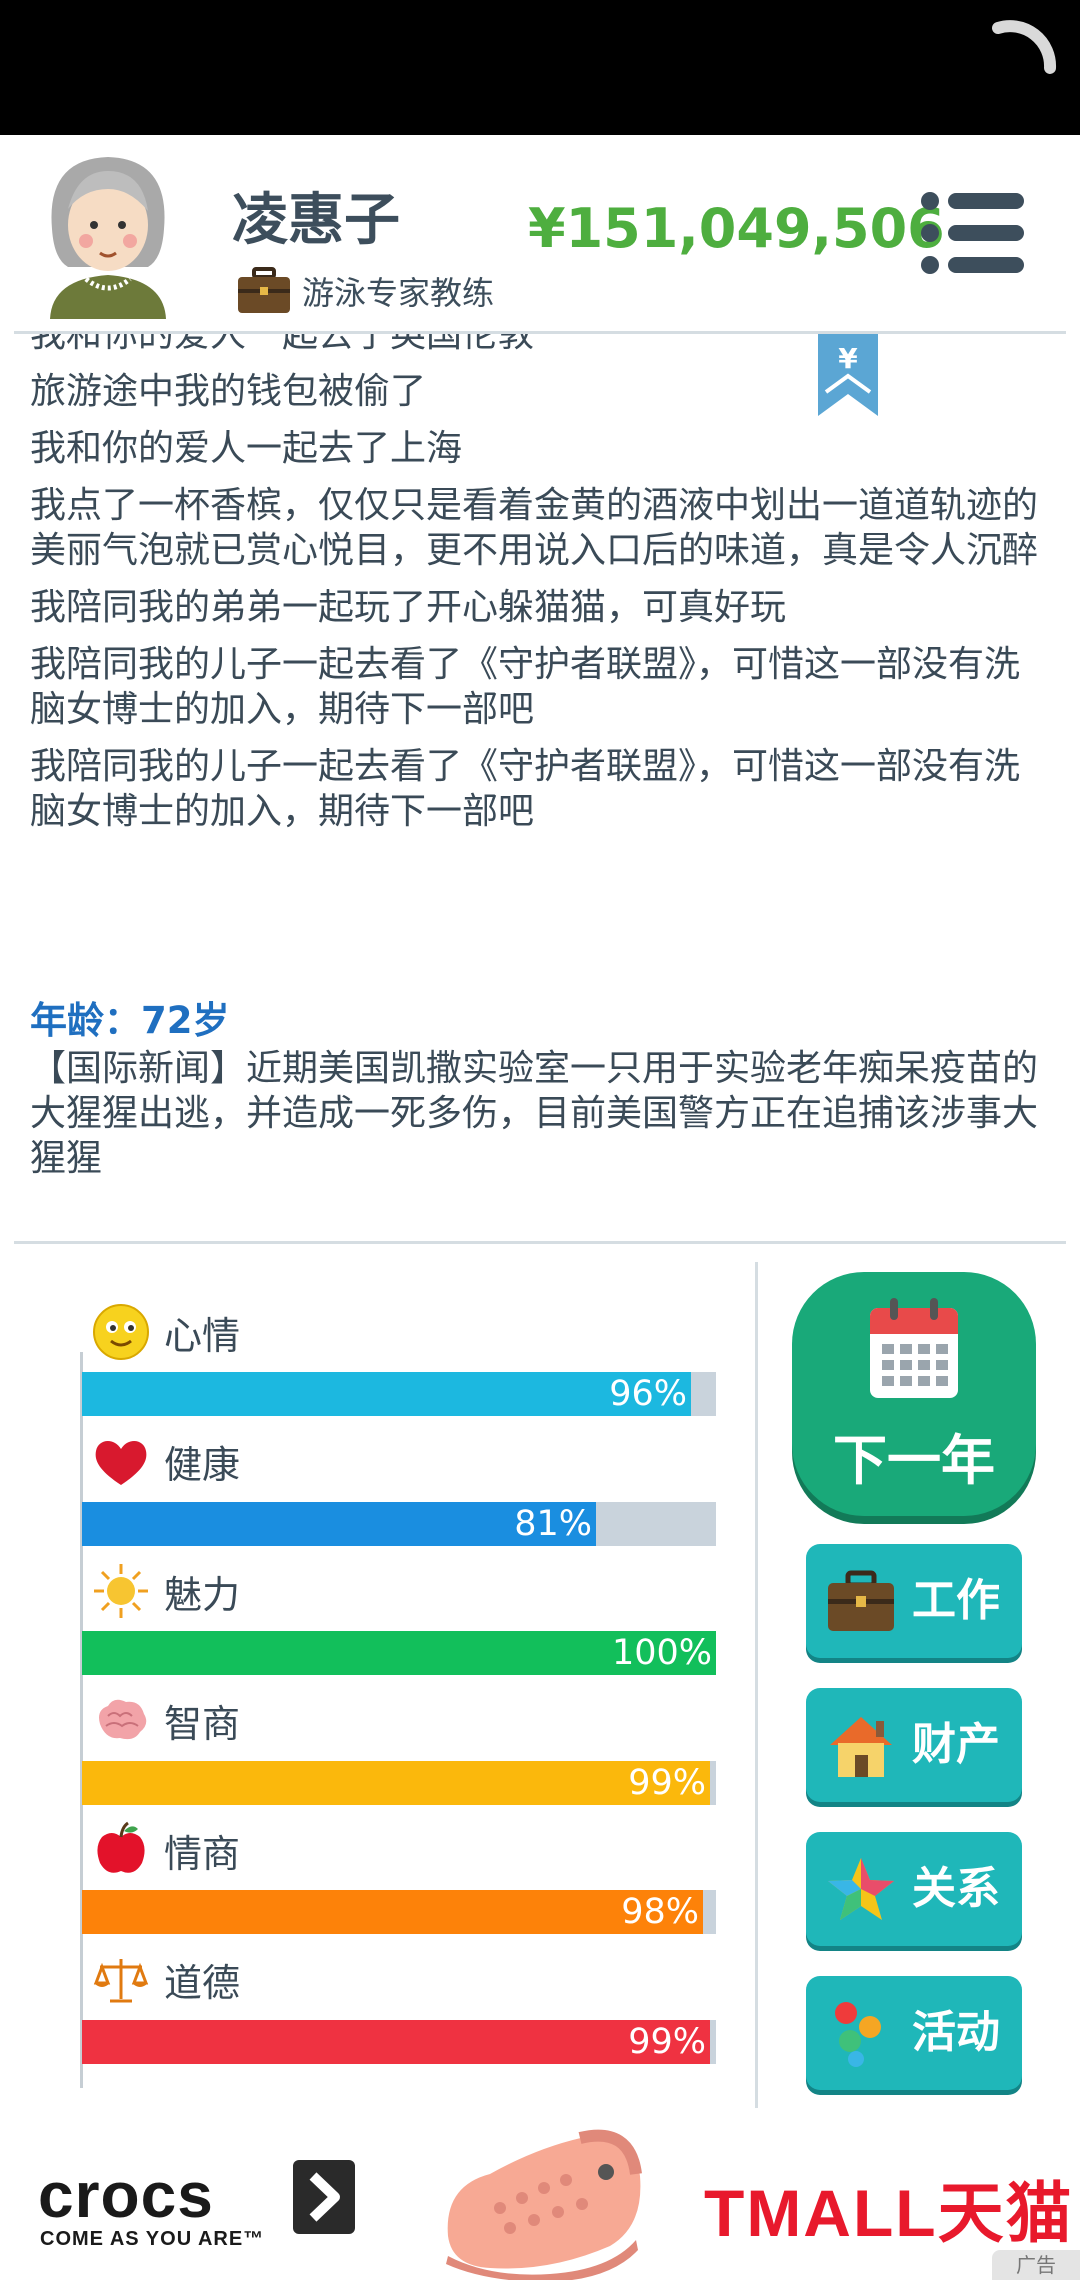 Image resolution: width=1080 pixels, height=2280 pixels. I want to click on stat-label: 心情, so click(166, 1332).